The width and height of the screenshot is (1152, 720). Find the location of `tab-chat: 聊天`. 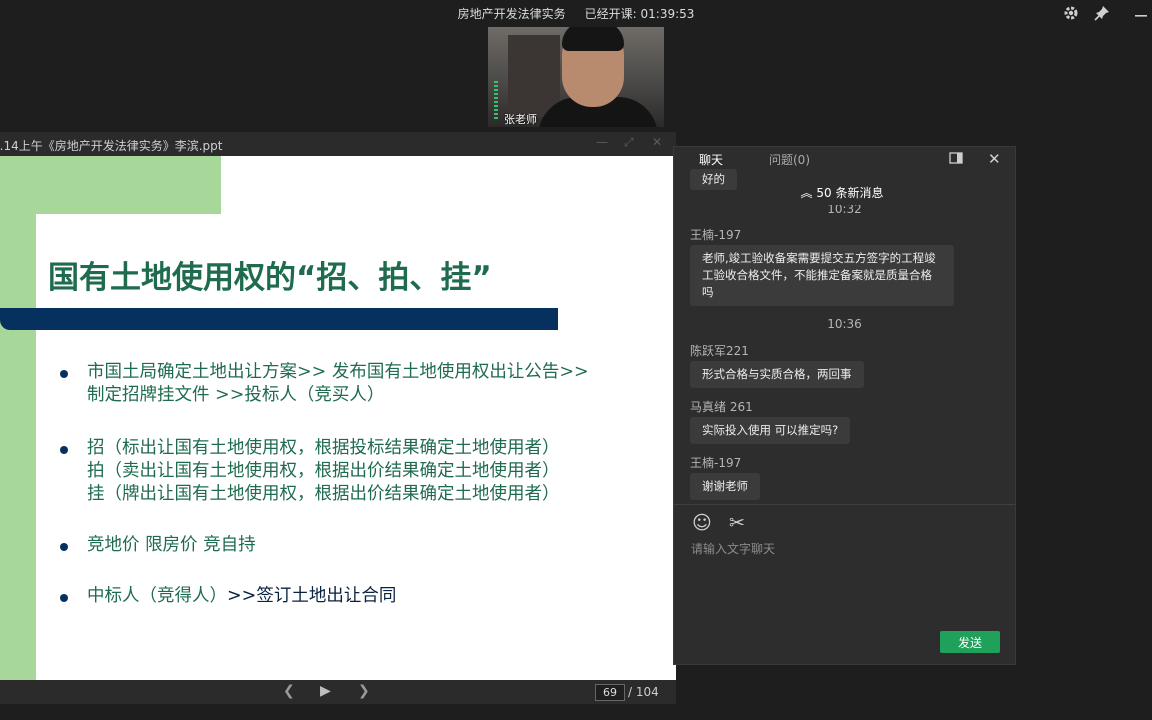

tab-chat: 聊天 is located at coordinates (711, 161).